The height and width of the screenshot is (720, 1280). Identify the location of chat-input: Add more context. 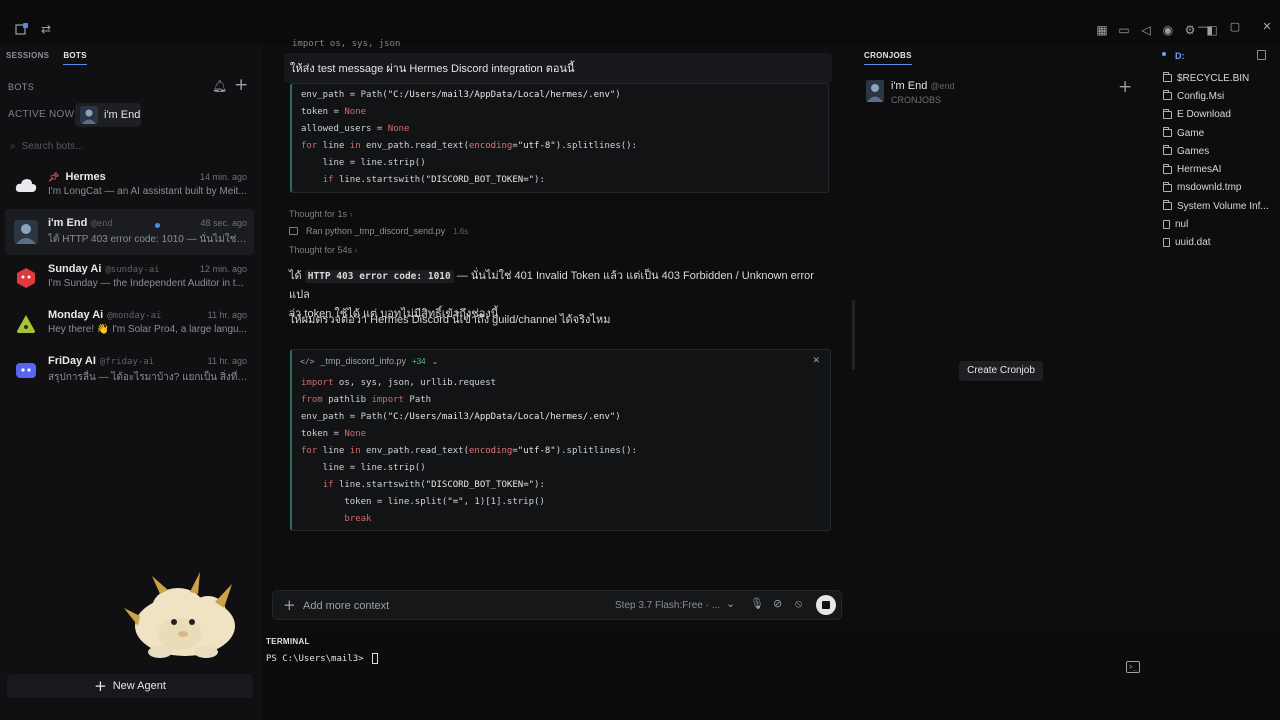
(346, 606).